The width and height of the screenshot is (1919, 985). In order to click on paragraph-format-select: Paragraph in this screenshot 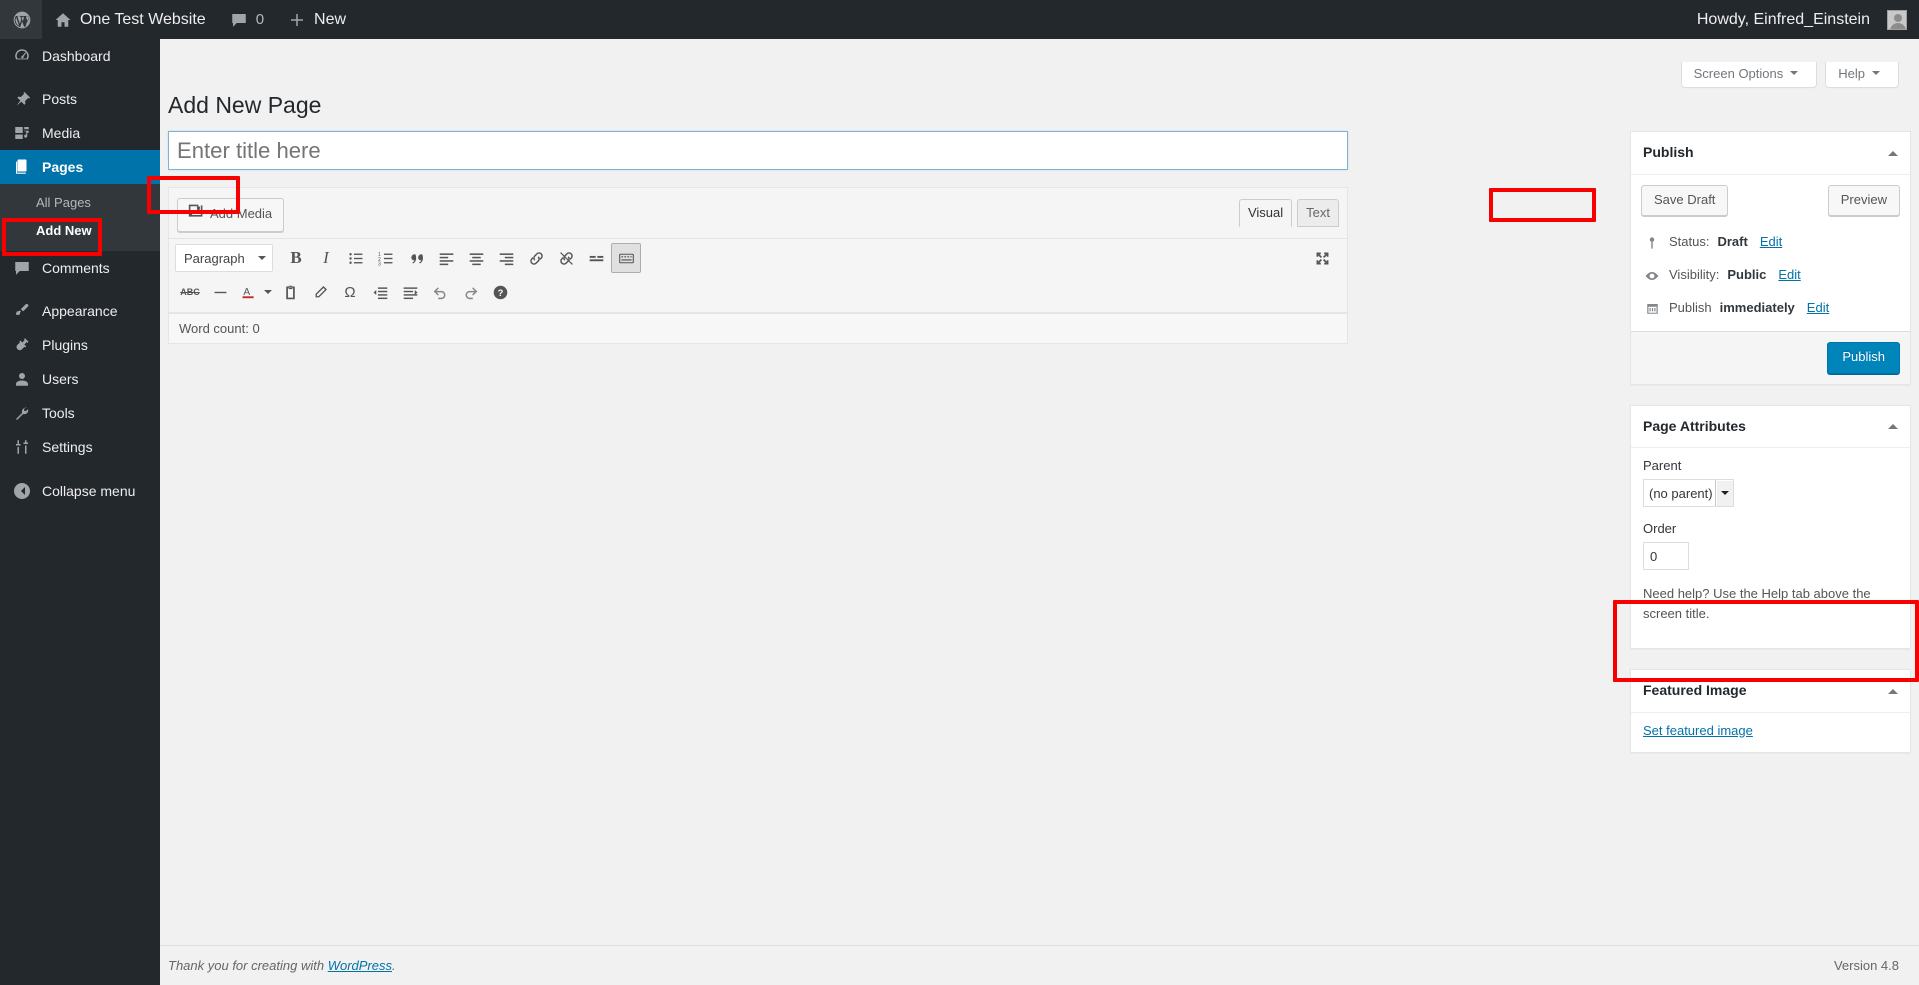, I will do `click(224, 258)`.